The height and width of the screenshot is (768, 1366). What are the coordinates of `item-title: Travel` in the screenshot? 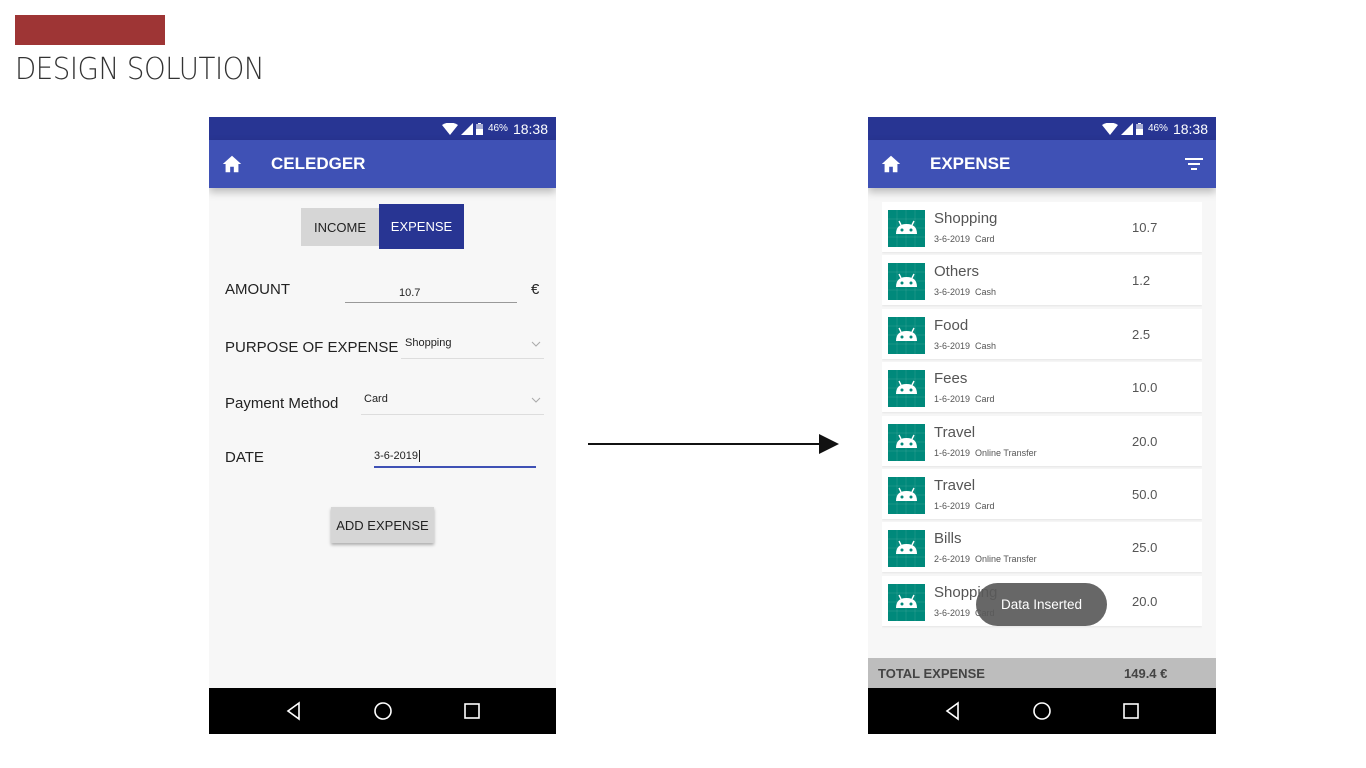 It's located at (955, 485).